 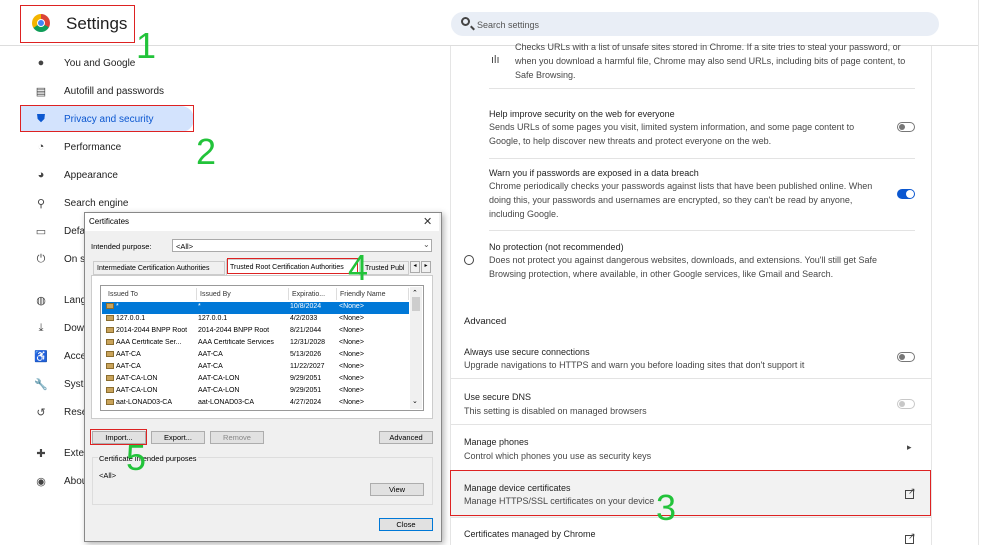 What do you see at coordinates (910, 537) in the screenshot?
I see `external-link-icon` at bounding box center [910, 537].